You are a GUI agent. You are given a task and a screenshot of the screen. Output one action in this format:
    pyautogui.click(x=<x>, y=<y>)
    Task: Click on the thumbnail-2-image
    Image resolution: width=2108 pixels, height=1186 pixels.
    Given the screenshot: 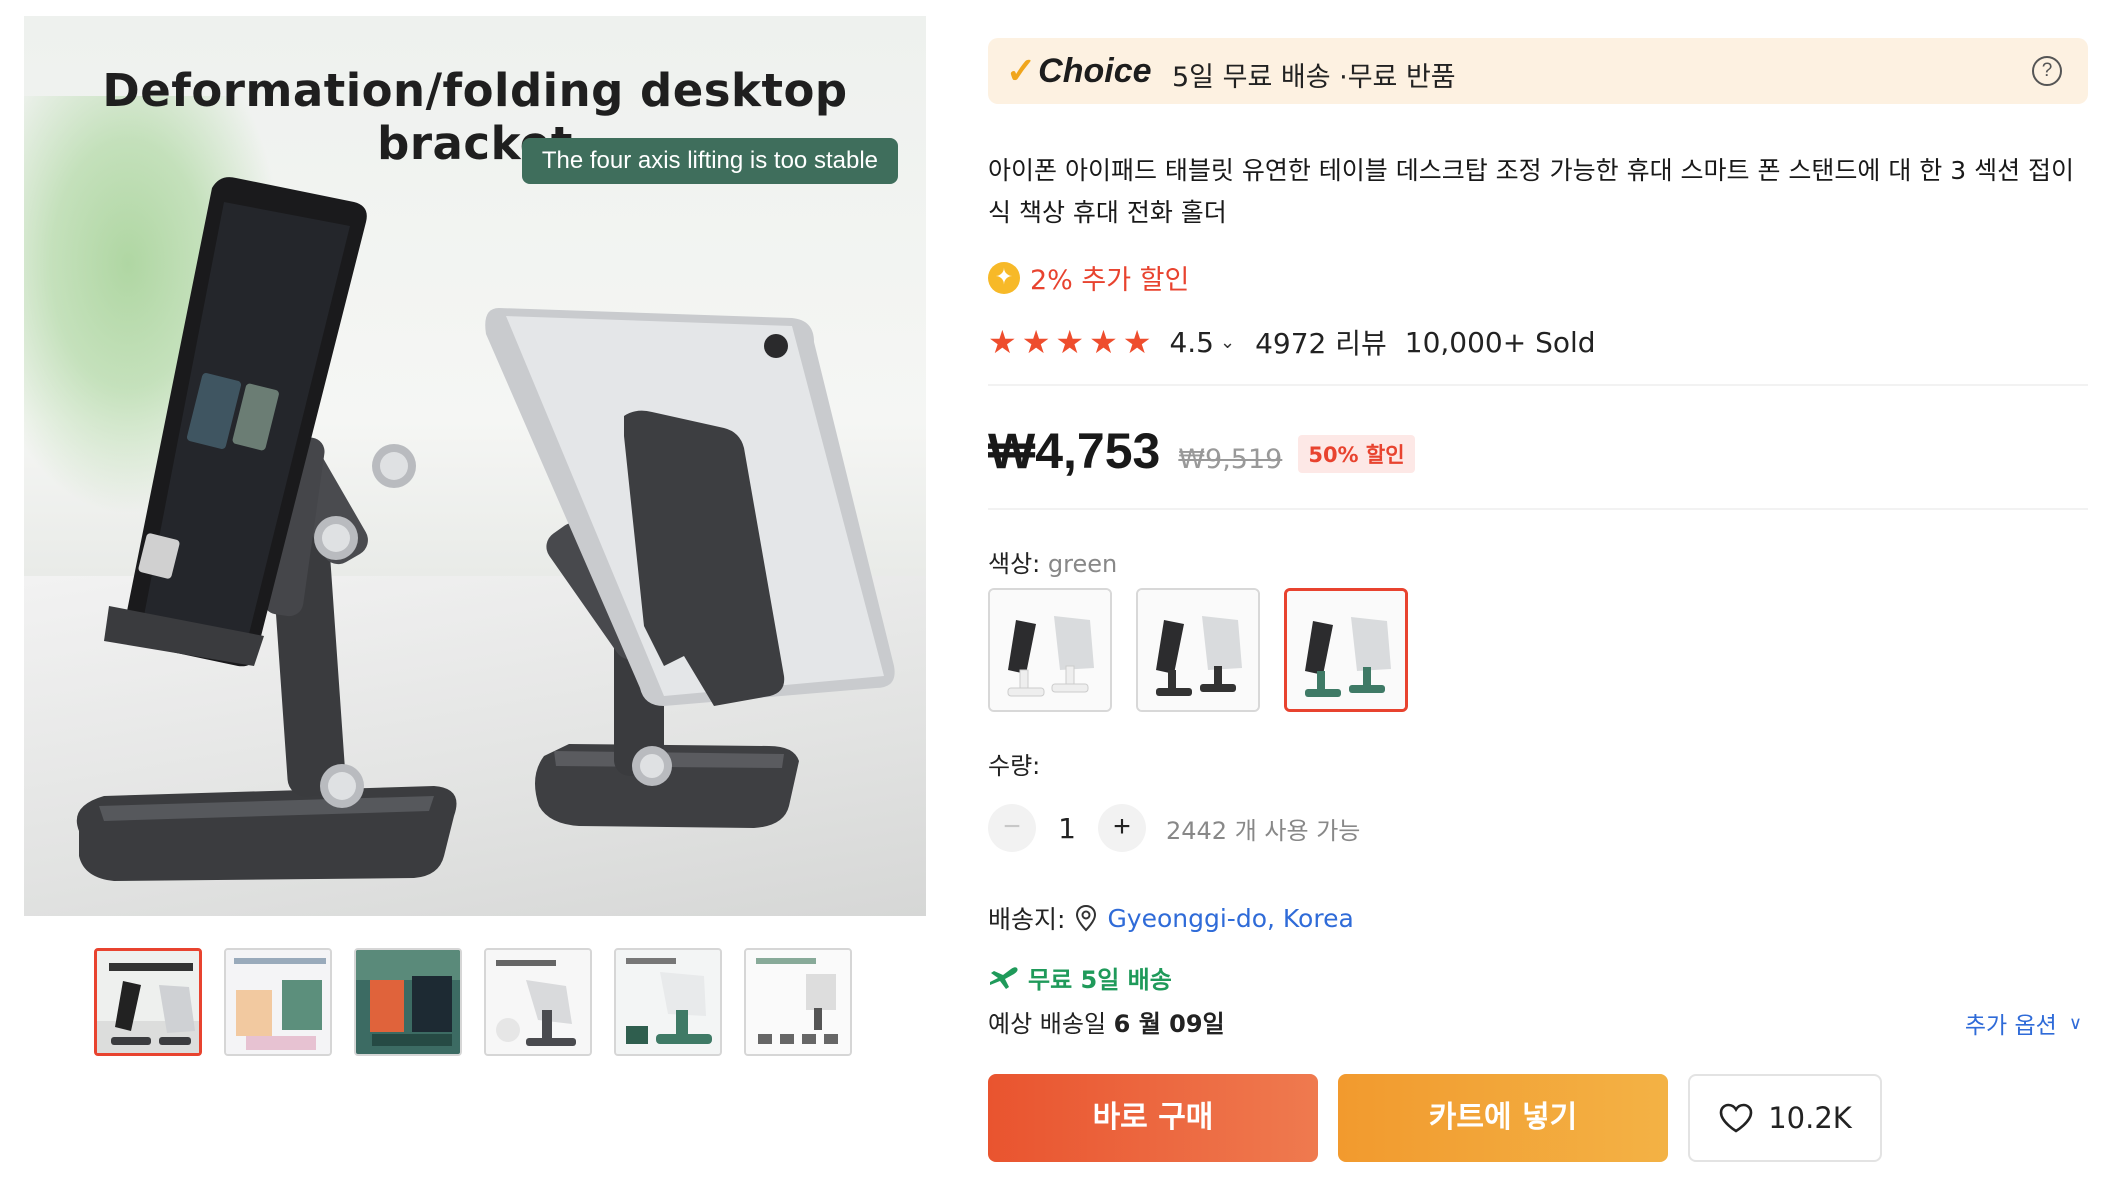 What is the action you would take?
    pyautogui.click(x=278, y=1002)
    